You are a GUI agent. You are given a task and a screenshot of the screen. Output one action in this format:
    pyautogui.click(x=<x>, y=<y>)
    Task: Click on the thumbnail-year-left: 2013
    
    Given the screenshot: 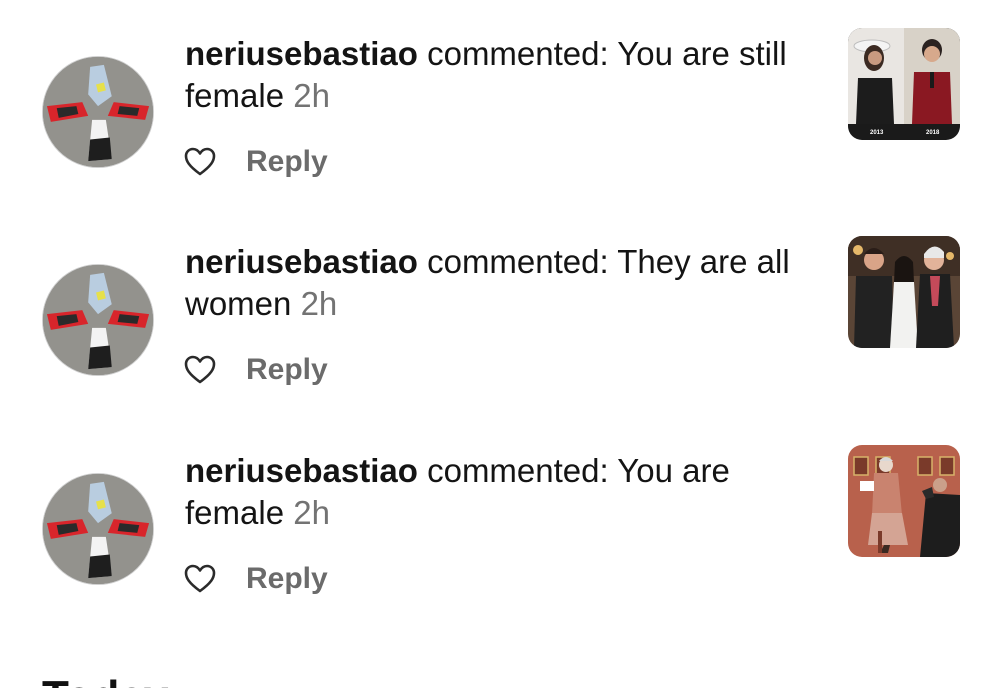 What is the action you would take?
    pyautogui.click(x=877, y=133)
    